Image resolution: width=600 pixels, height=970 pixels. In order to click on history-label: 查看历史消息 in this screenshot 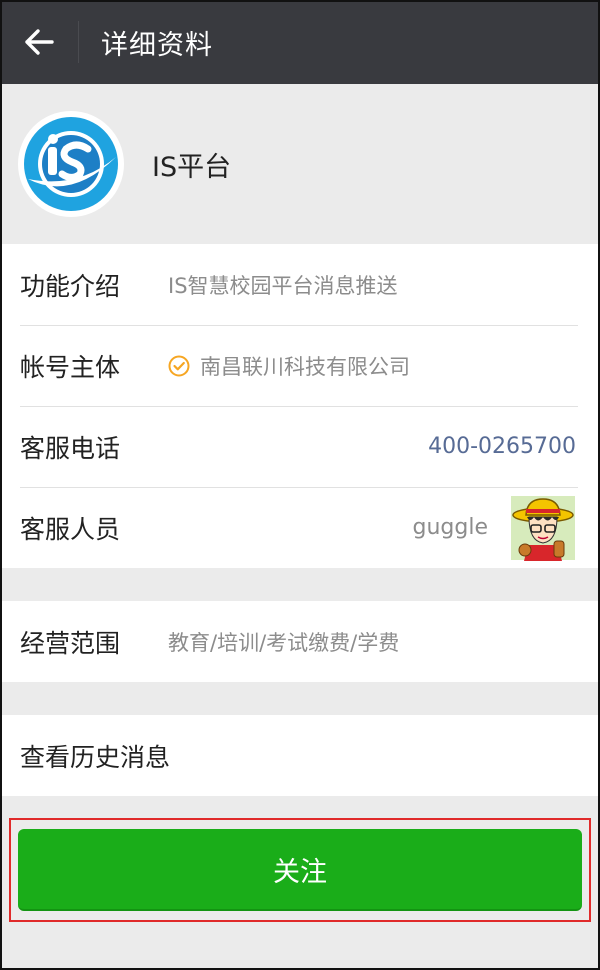, I will do `click(95, 757)`.